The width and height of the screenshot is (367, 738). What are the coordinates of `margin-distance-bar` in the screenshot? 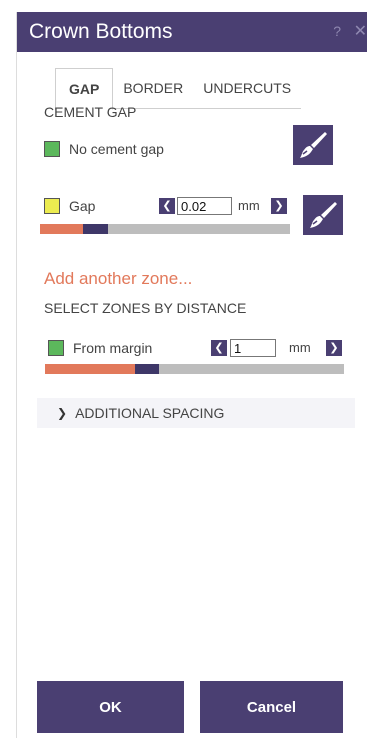 It's located at (194, 369).